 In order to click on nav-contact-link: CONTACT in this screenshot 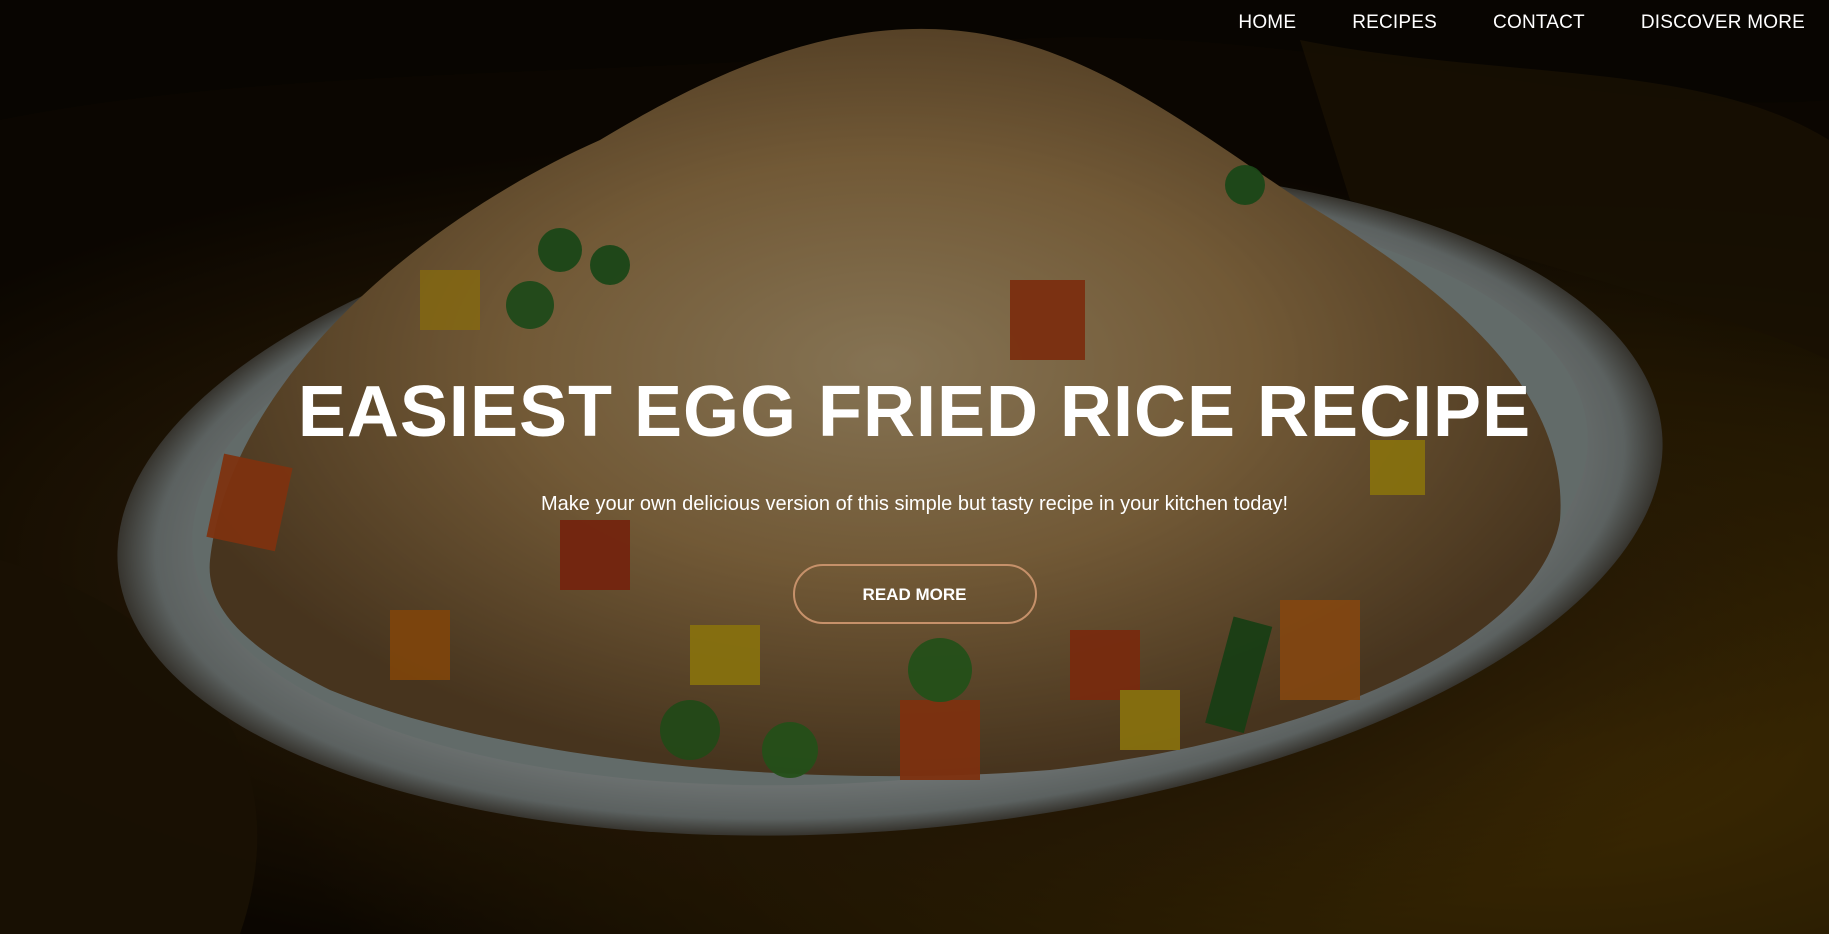, I will do `click(1539, 23)`.